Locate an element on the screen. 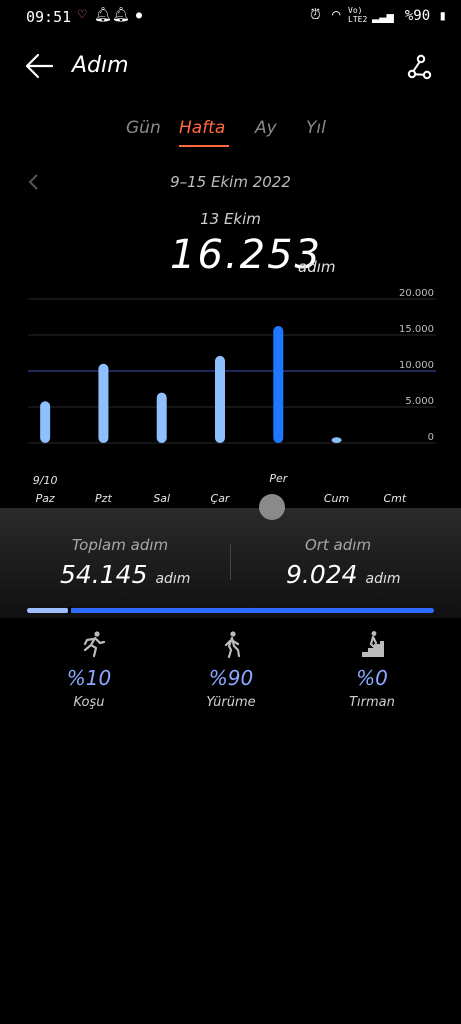 This screenshot has height=1024, width=461. average-steps-value: 9.024 adım is located at coordinates (343, 574).